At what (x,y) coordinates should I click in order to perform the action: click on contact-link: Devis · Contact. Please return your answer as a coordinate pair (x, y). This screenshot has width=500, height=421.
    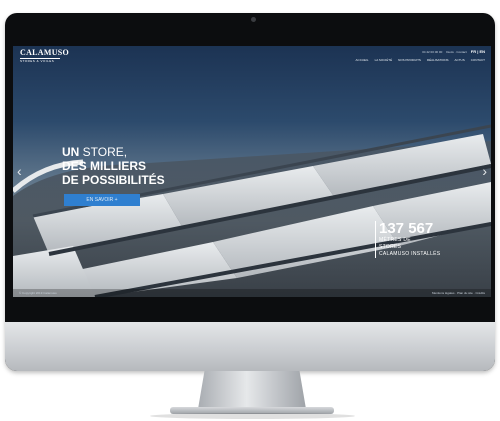
    Looking at the image, I should click on (456, 52).